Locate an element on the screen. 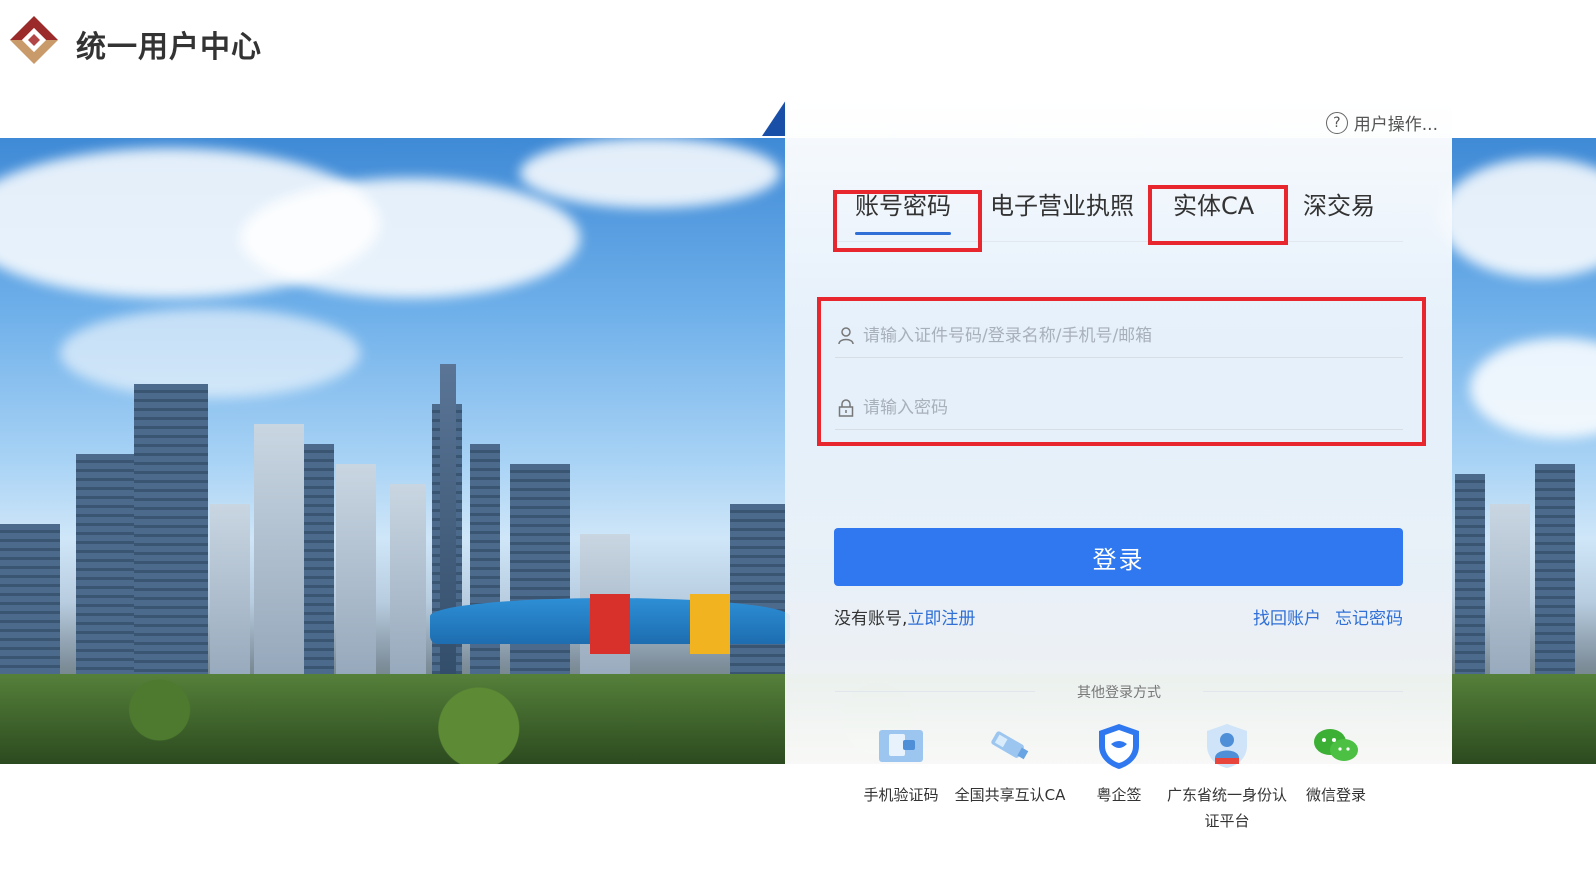 This screenshot has width=1596, height=872. login-tabs: 账号密码 电子营业执照 实体CA 深交易 is located at coordinates (1118, 214).